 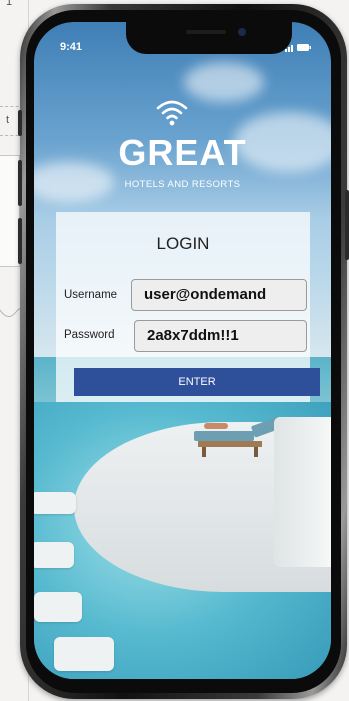 What do you see at coordinates (20, 183) in the screenshot?
I see `volume-up-button` at bounding box center [20, 183].